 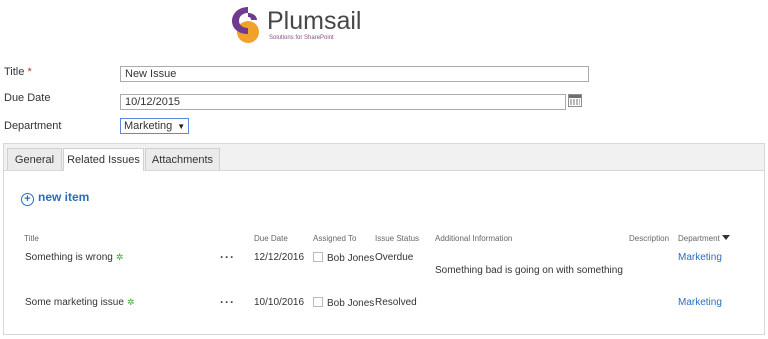 What do you see at coordinates (31, 238) in the screenshot?
I see `col-header-title: Title` at bounding box center [31, 238].